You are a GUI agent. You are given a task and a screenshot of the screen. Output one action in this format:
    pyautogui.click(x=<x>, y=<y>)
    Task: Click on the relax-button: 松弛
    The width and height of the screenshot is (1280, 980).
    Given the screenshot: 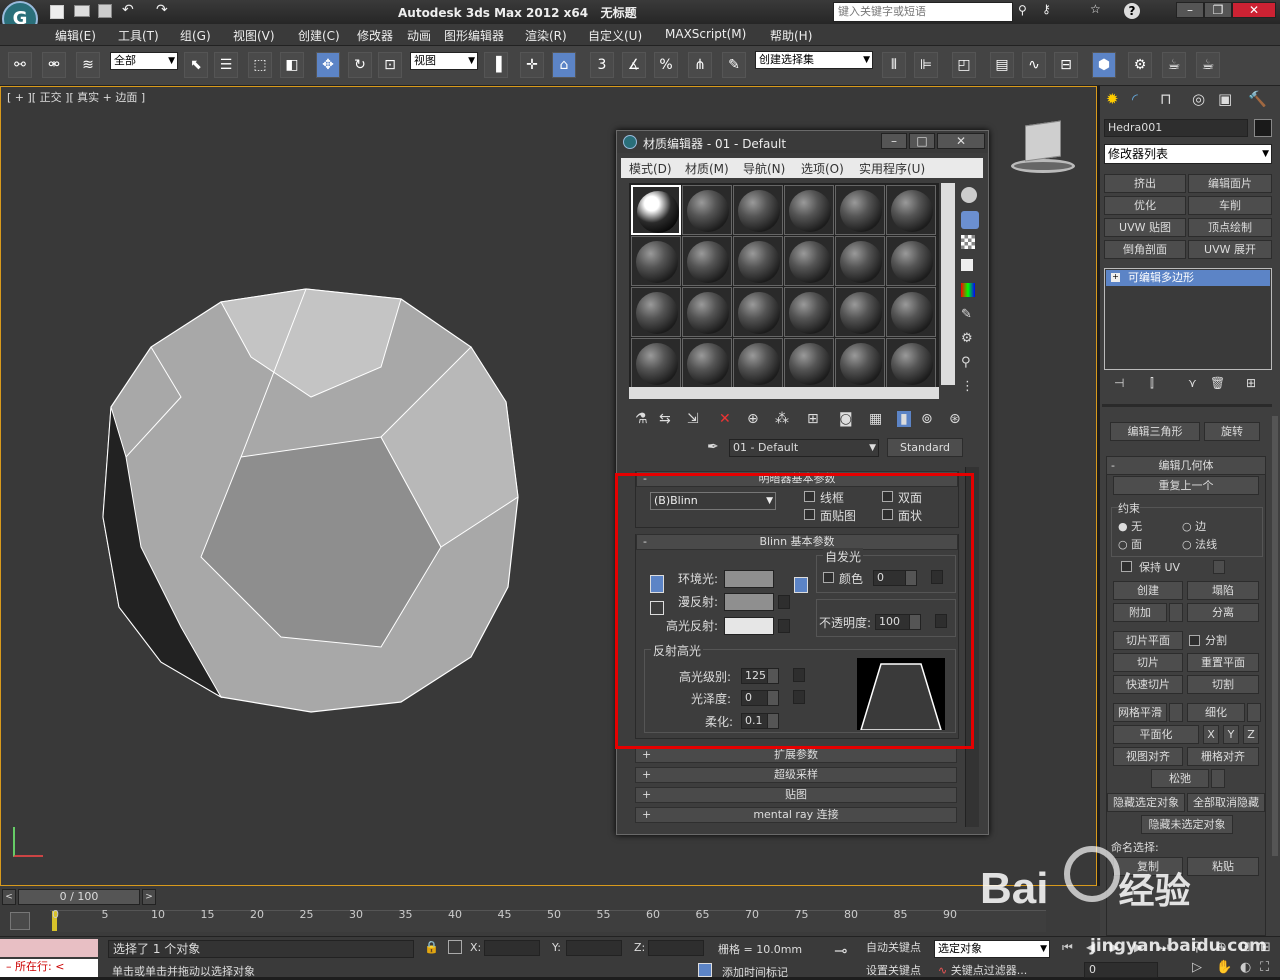 What is the action you would take?
    pyautogui.click(x=1180, y=778)
    